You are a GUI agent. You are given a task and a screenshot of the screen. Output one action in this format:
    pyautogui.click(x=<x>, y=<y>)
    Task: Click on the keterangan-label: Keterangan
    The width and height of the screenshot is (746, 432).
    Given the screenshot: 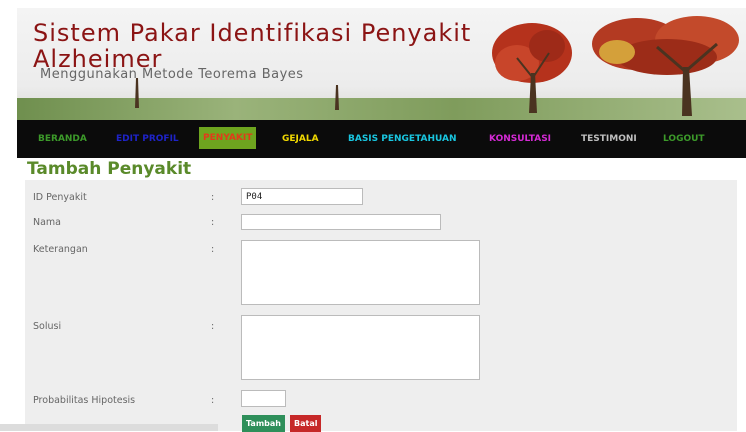 What is the action you would take?
    pyautogui.click(x=60, y=249)
    